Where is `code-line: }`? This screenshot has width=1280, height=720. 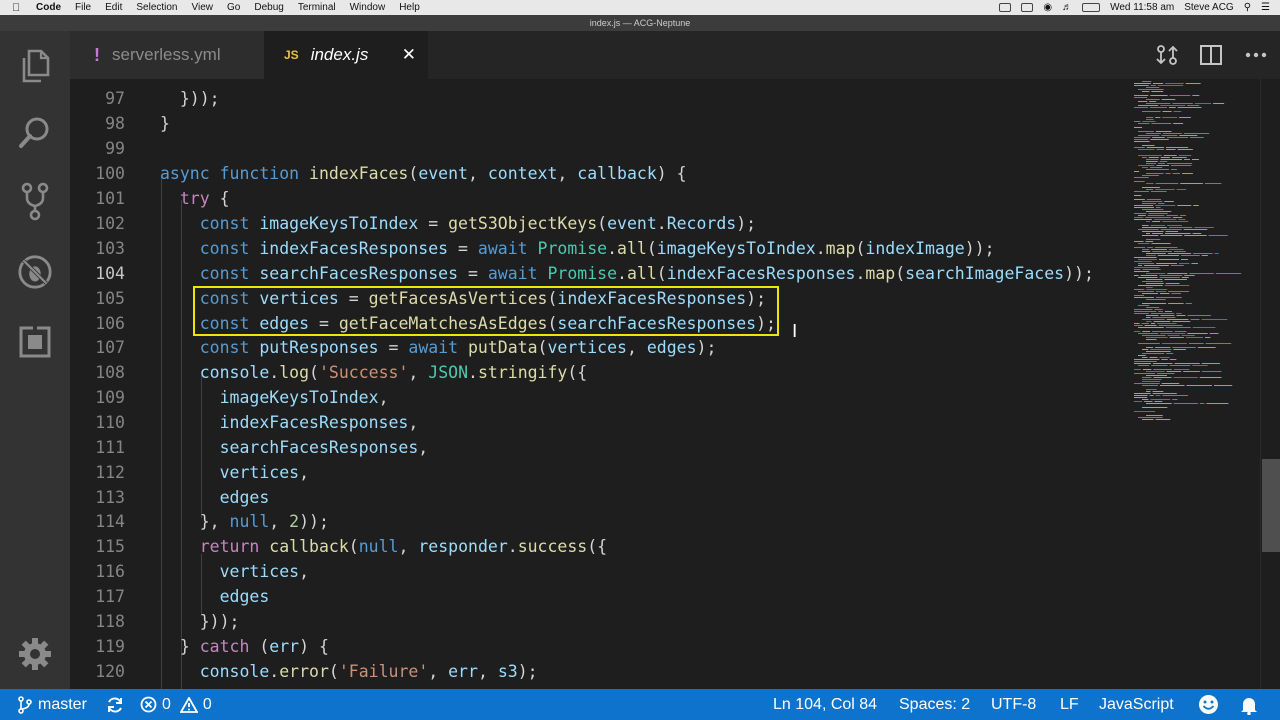
code-line: } is located at coordinates (165, 123).